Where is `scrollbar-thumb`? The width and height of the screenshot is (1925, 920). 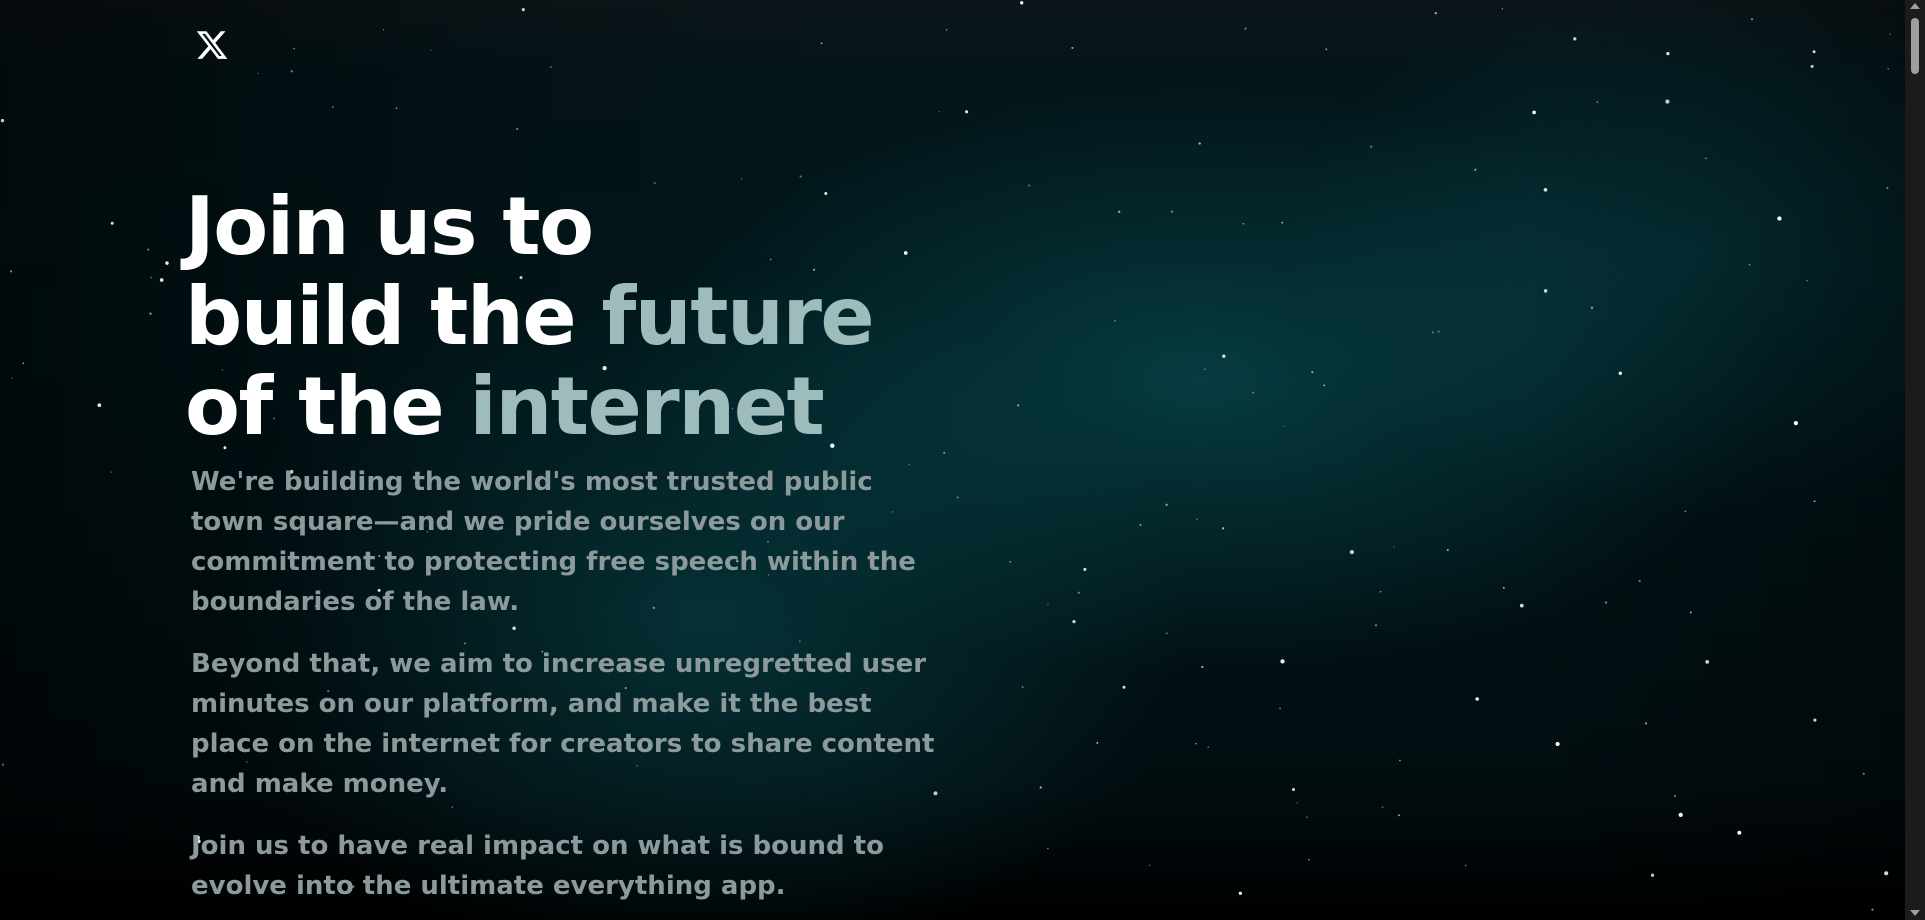
scrollbar-thumb is located at coordinates (1915, 46).